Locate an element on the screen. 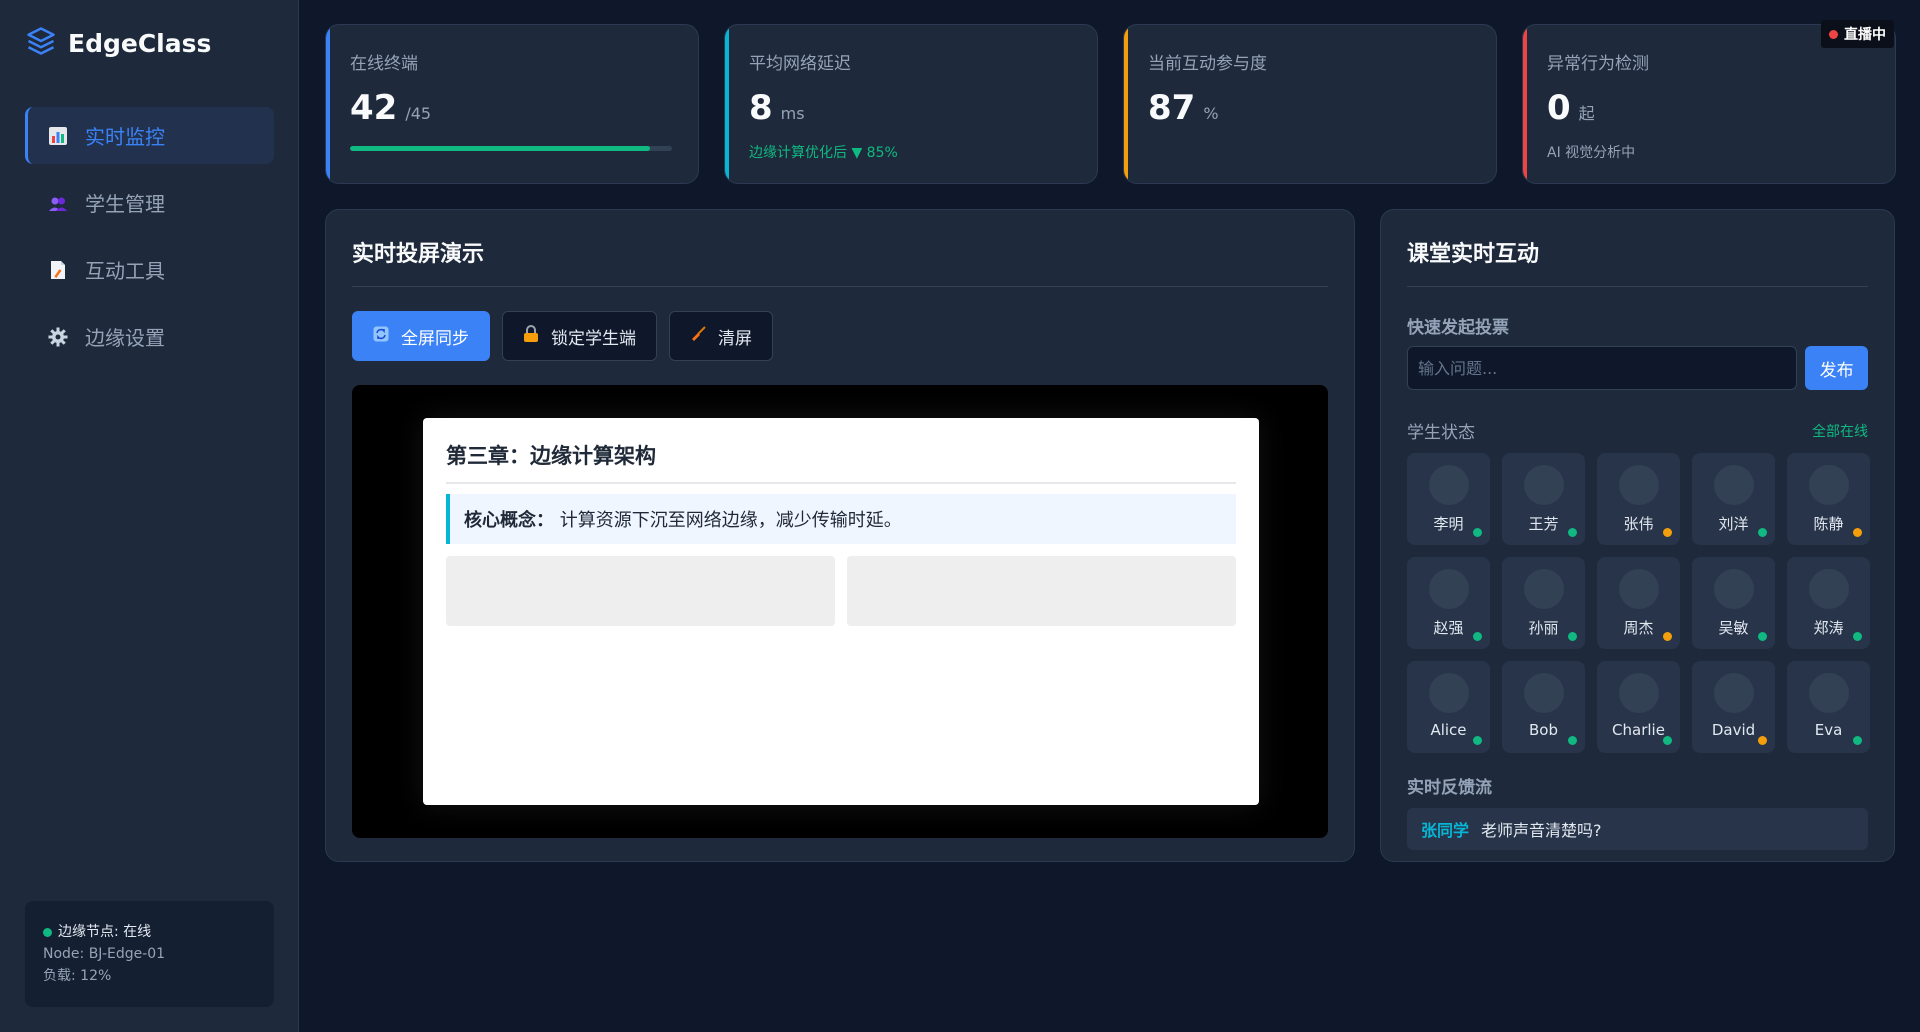 This screenshot has width=1920, height=1032. sidebar-item-monitor: 实时监控 is located at coordinates (149, 135).